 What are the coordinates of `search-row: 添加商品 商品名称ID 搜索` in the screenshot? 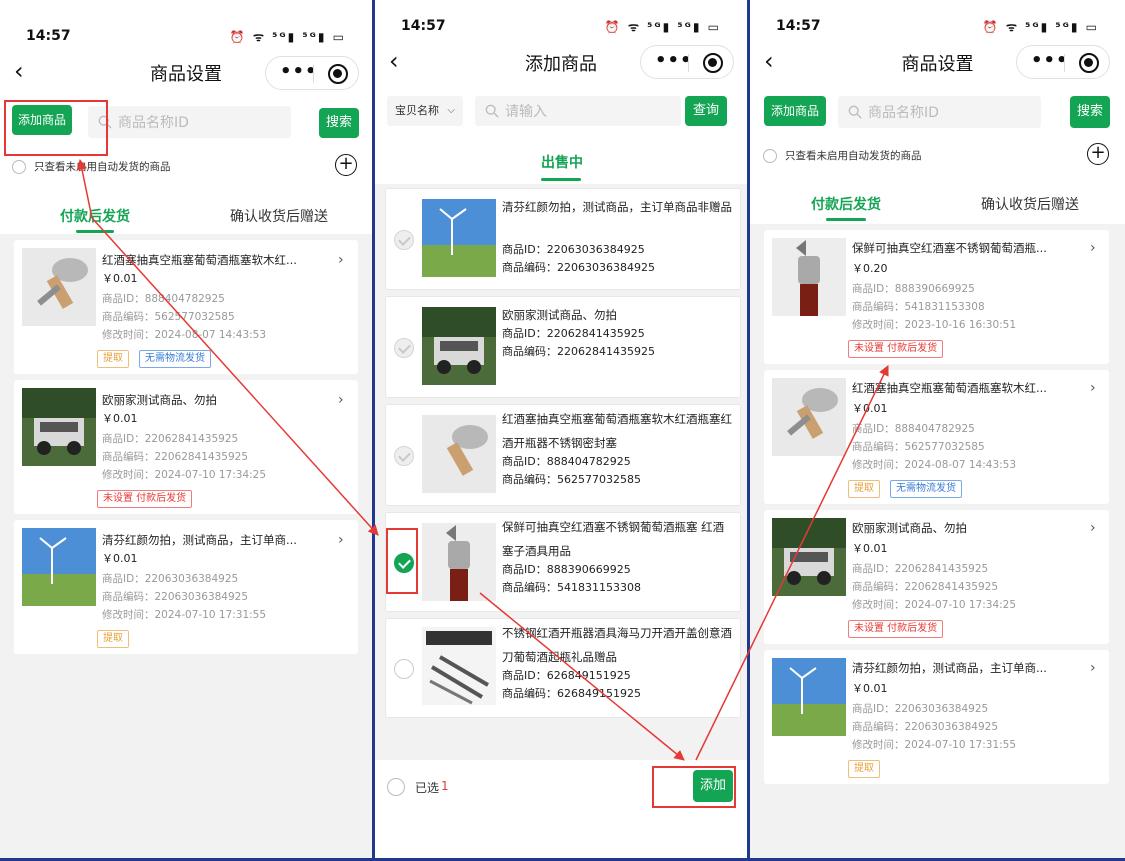 It's located at (937, 110).